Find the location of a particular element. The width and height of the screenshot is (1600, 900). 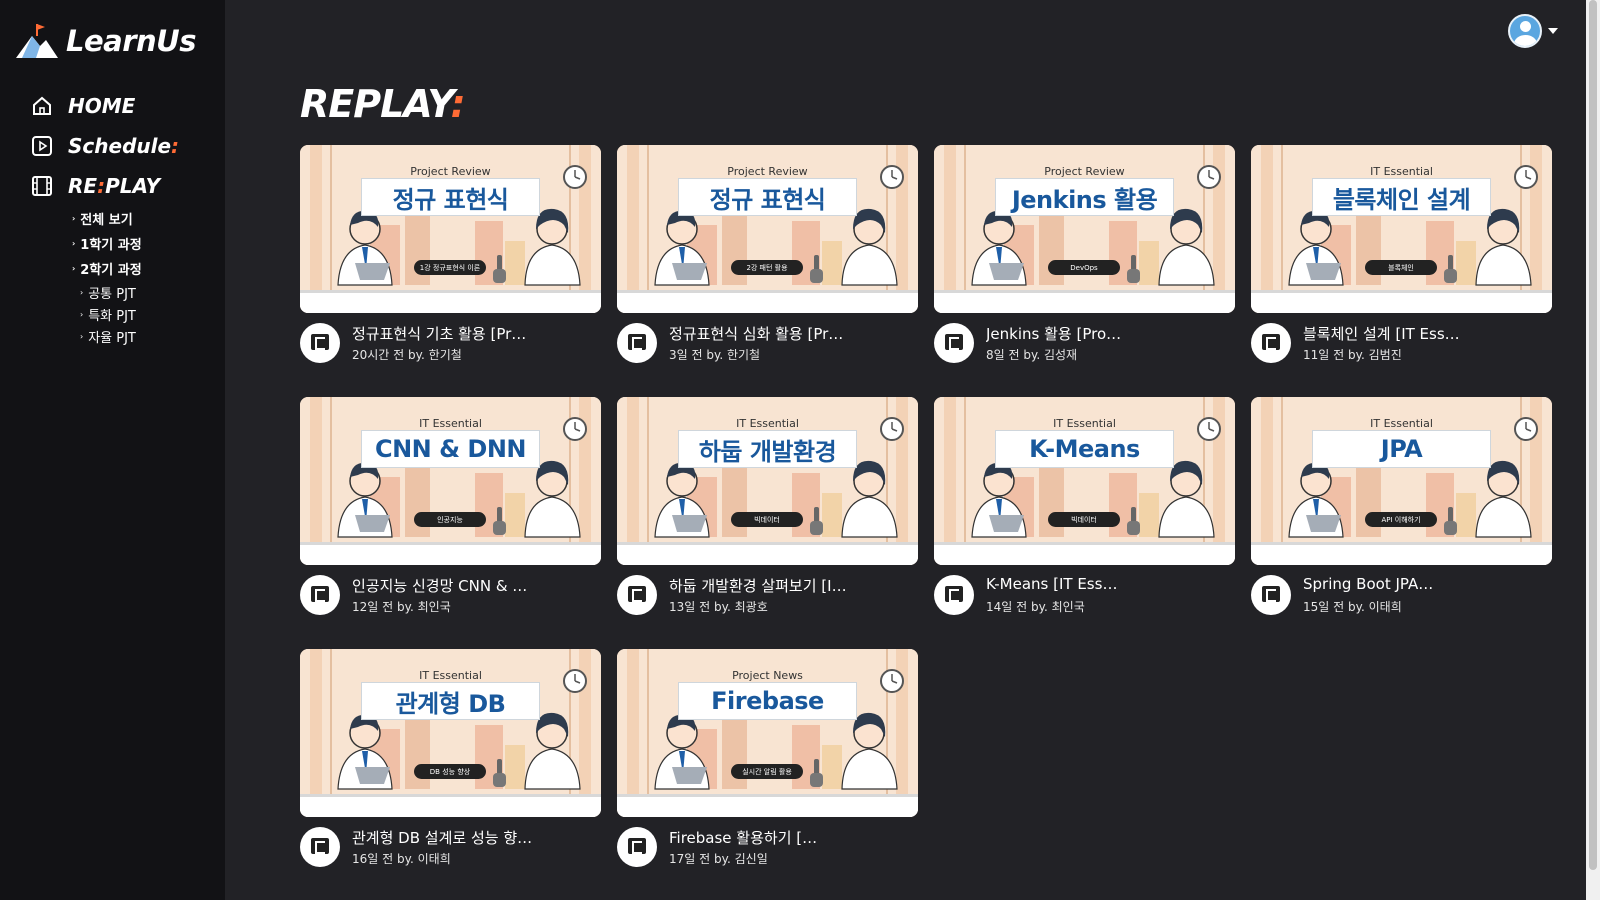

video-subtitle: 15일 전 by. 이태희 is located at coordinates (1352, 607).